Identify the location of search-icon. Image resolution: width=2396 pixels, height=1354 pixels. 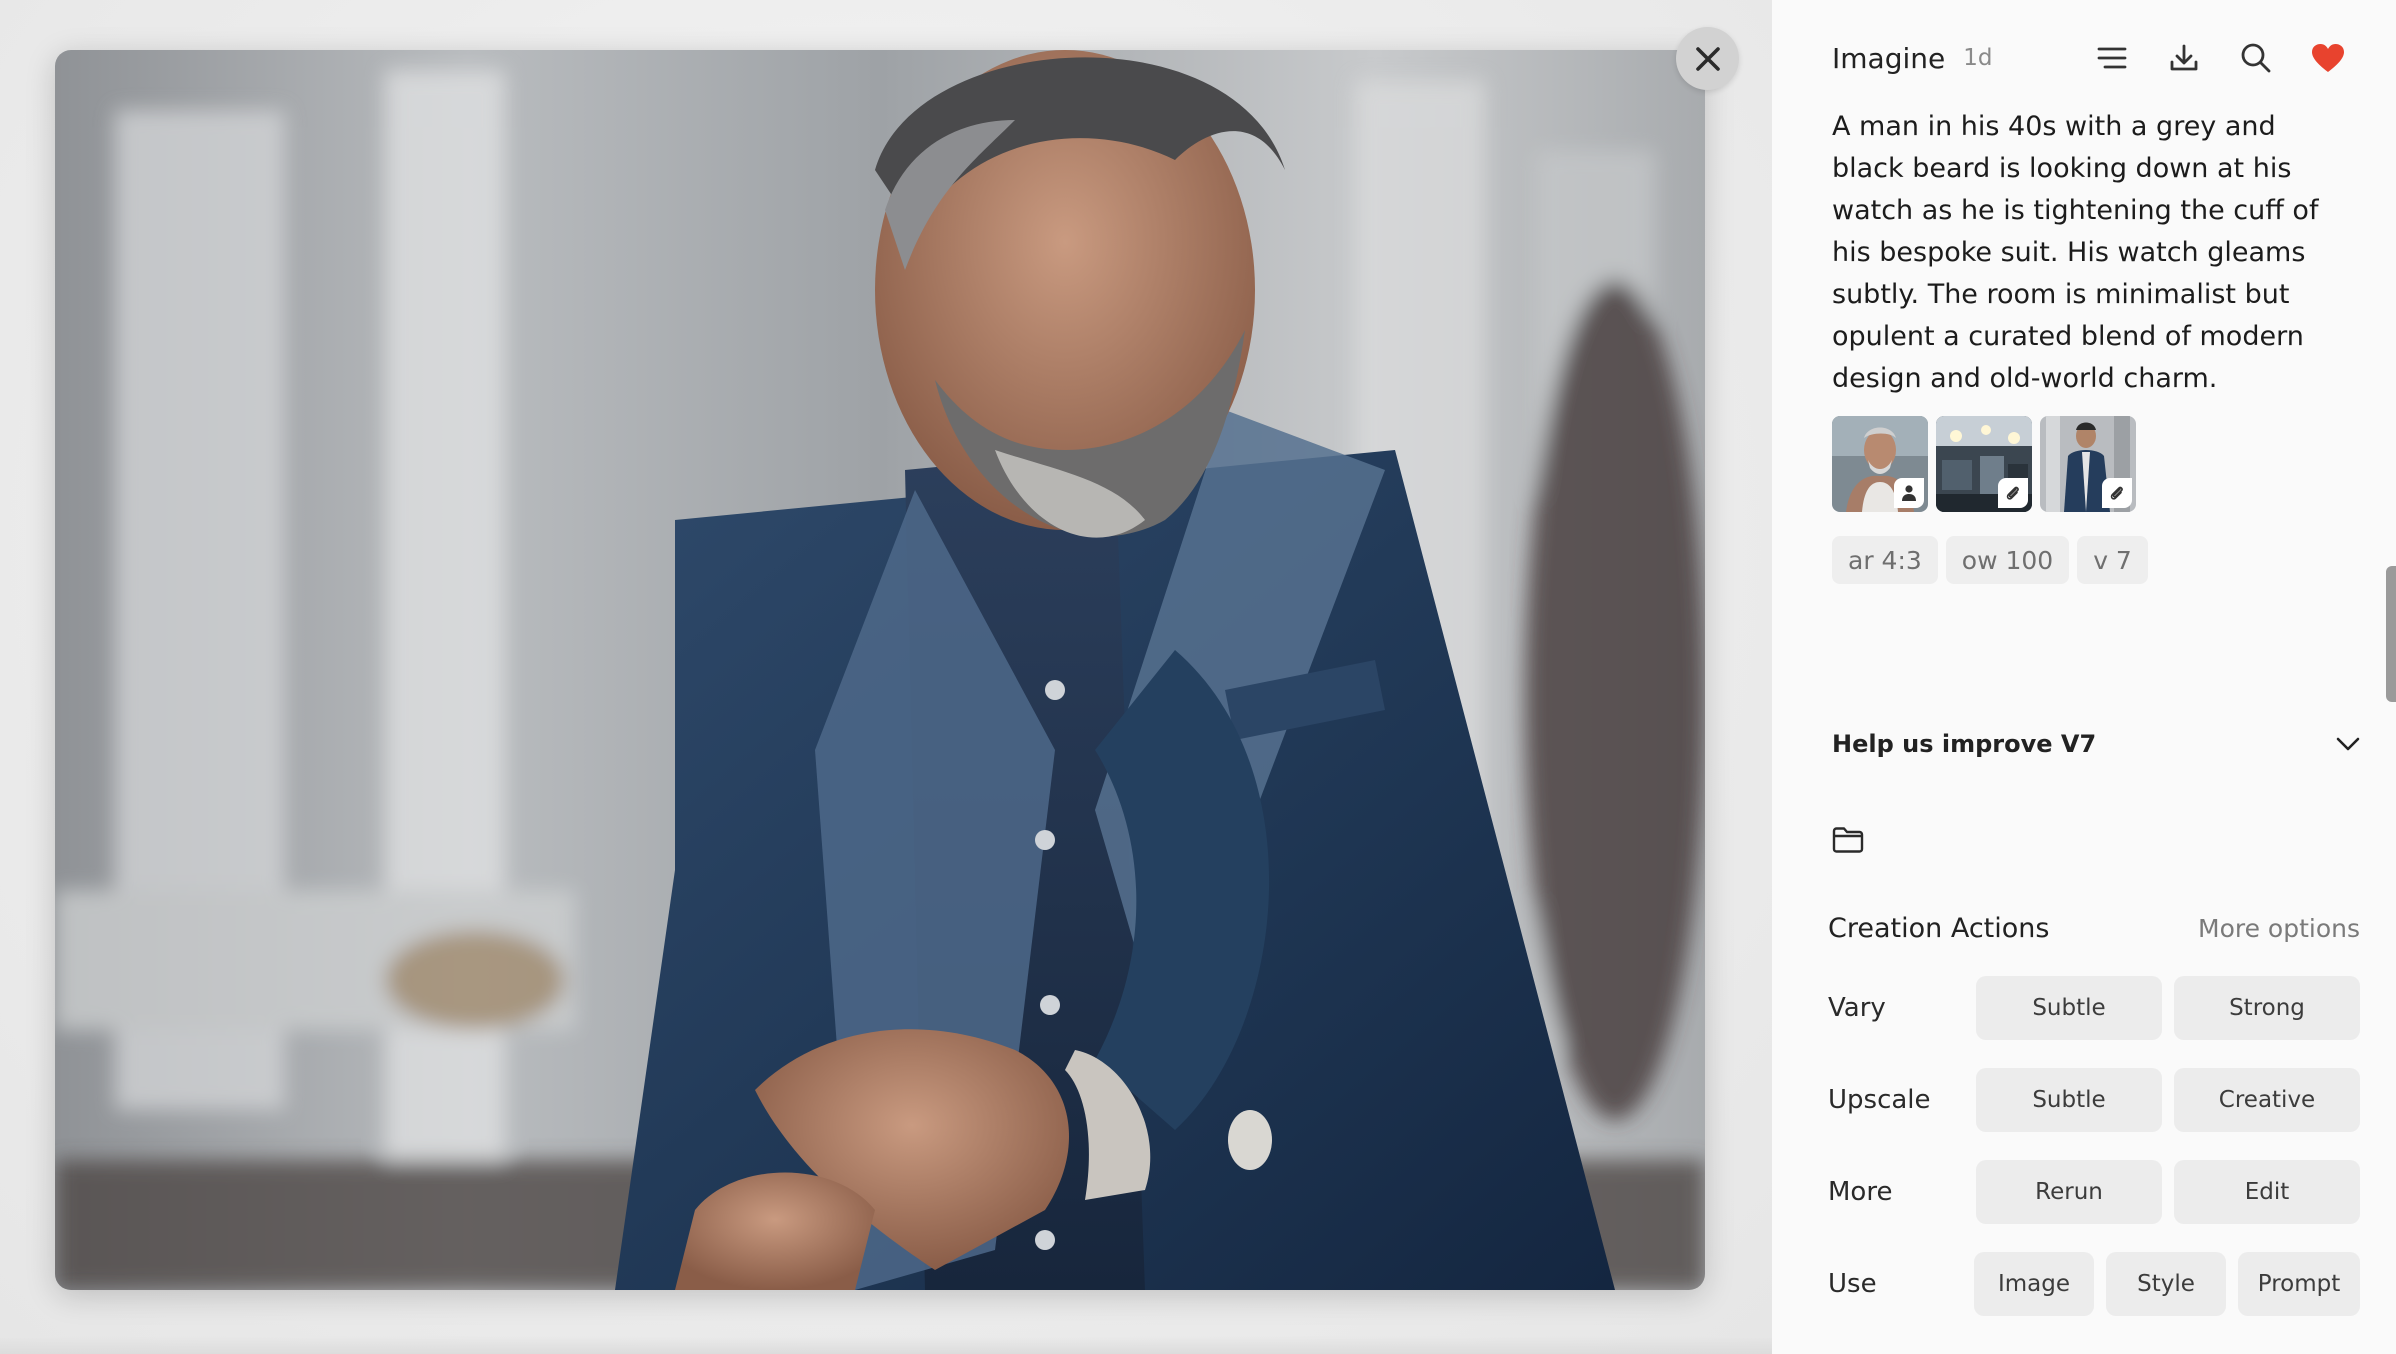
(2256, 58).